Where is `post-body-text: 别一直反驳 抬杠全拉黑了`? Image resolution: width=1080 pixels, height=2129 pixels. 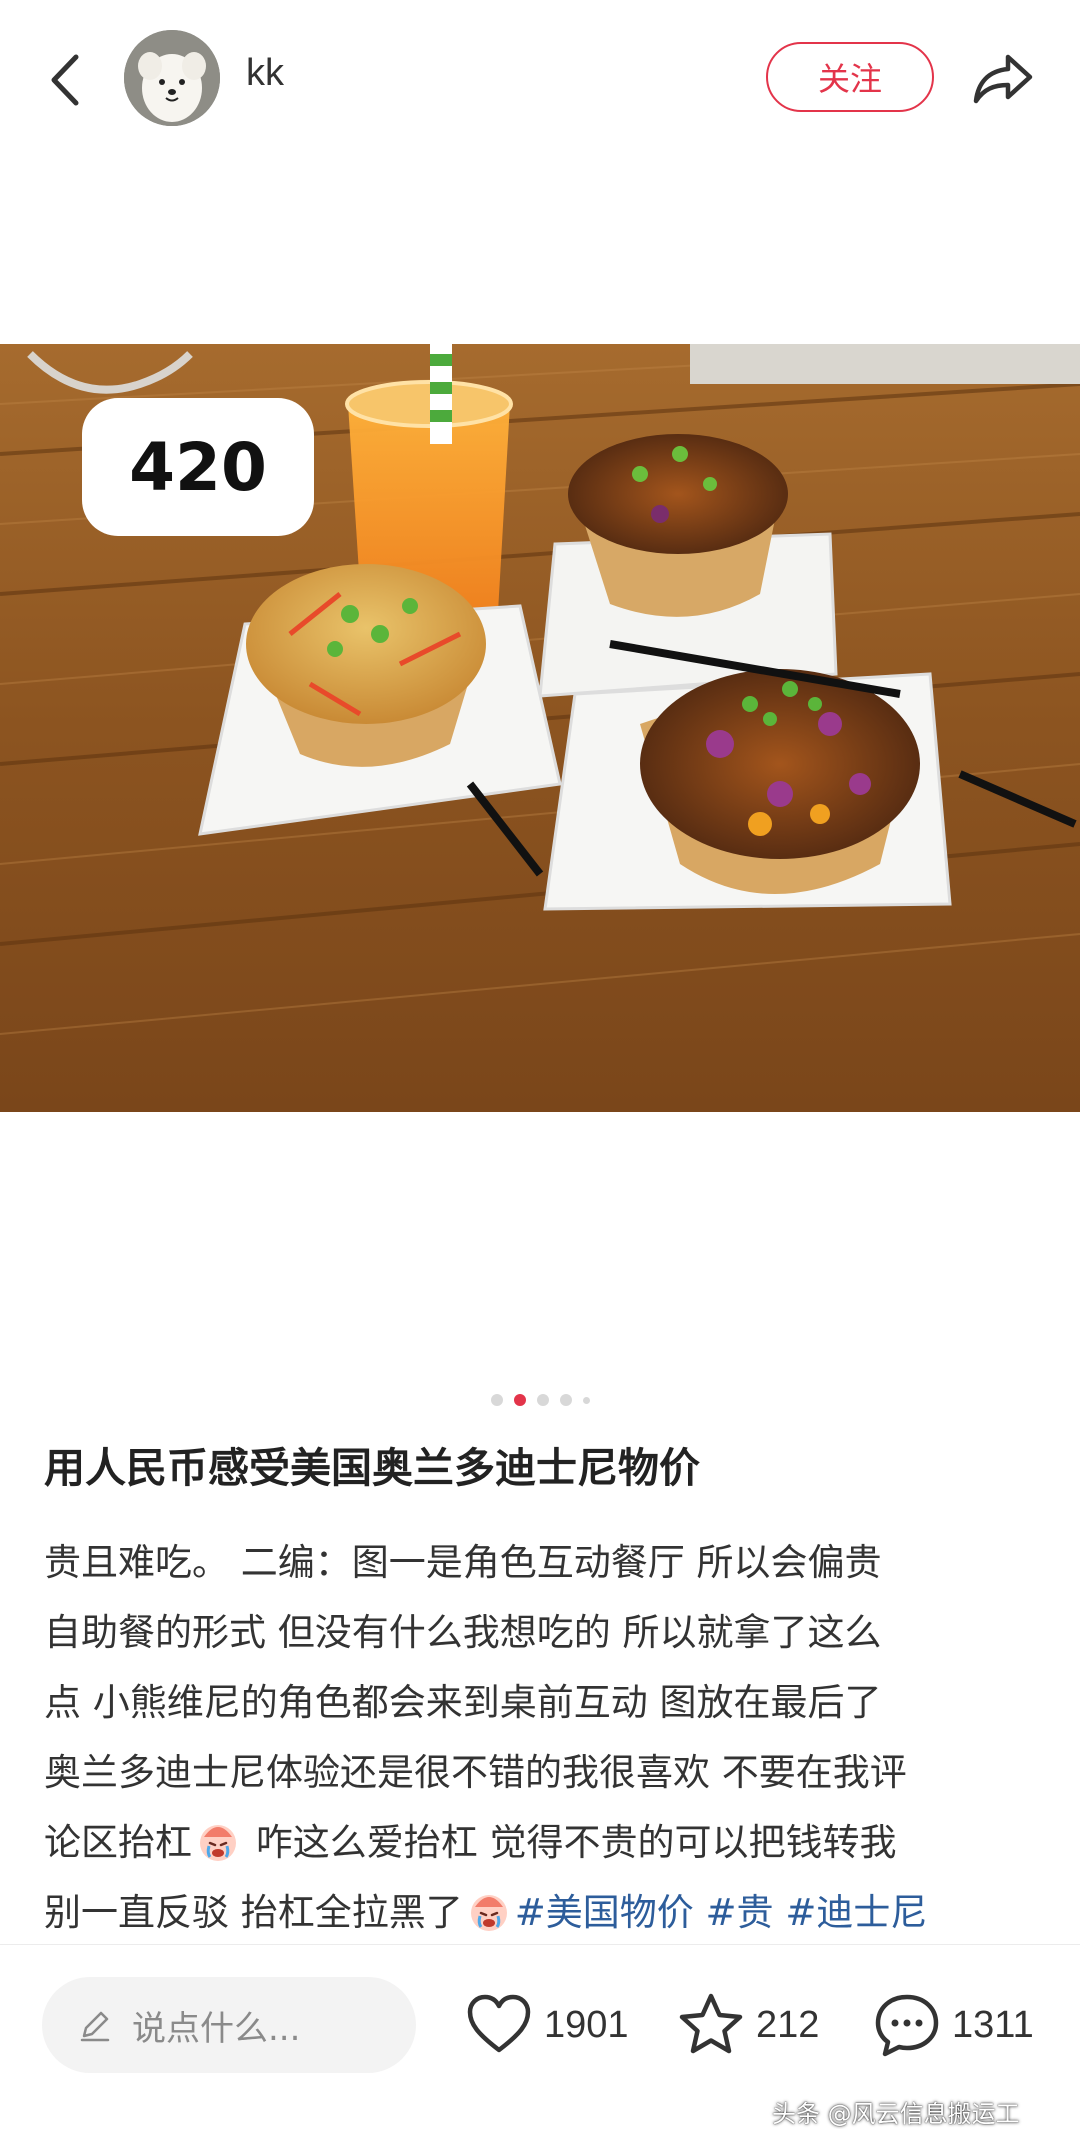 post-body-text: 别一直反驳 抬杠全拉黑了 is located at coordinates (253, 1912).